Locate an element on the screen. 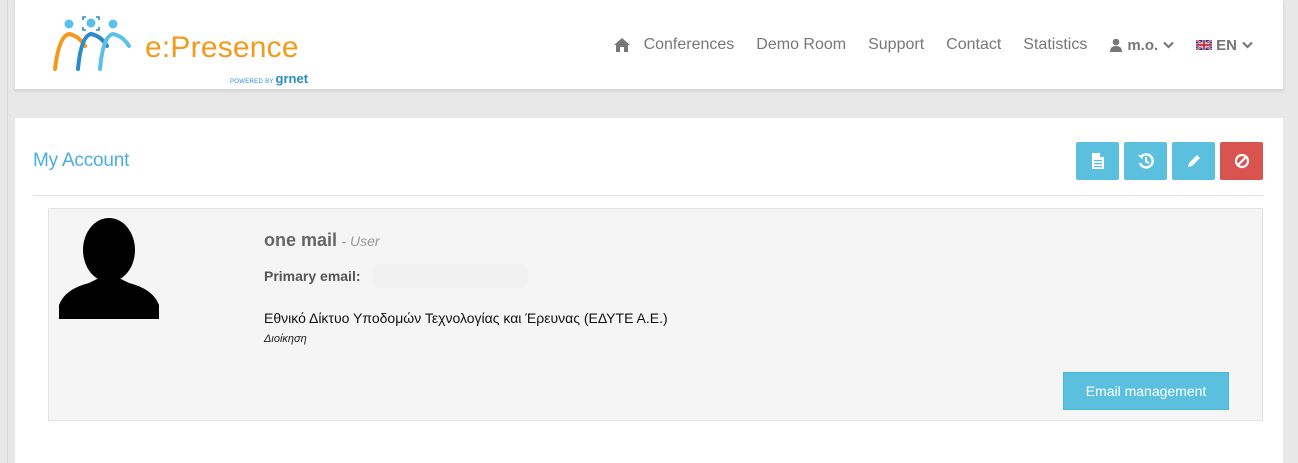  logo-powered-by: POWERED BY grnet is located at coordinates (269, 78).